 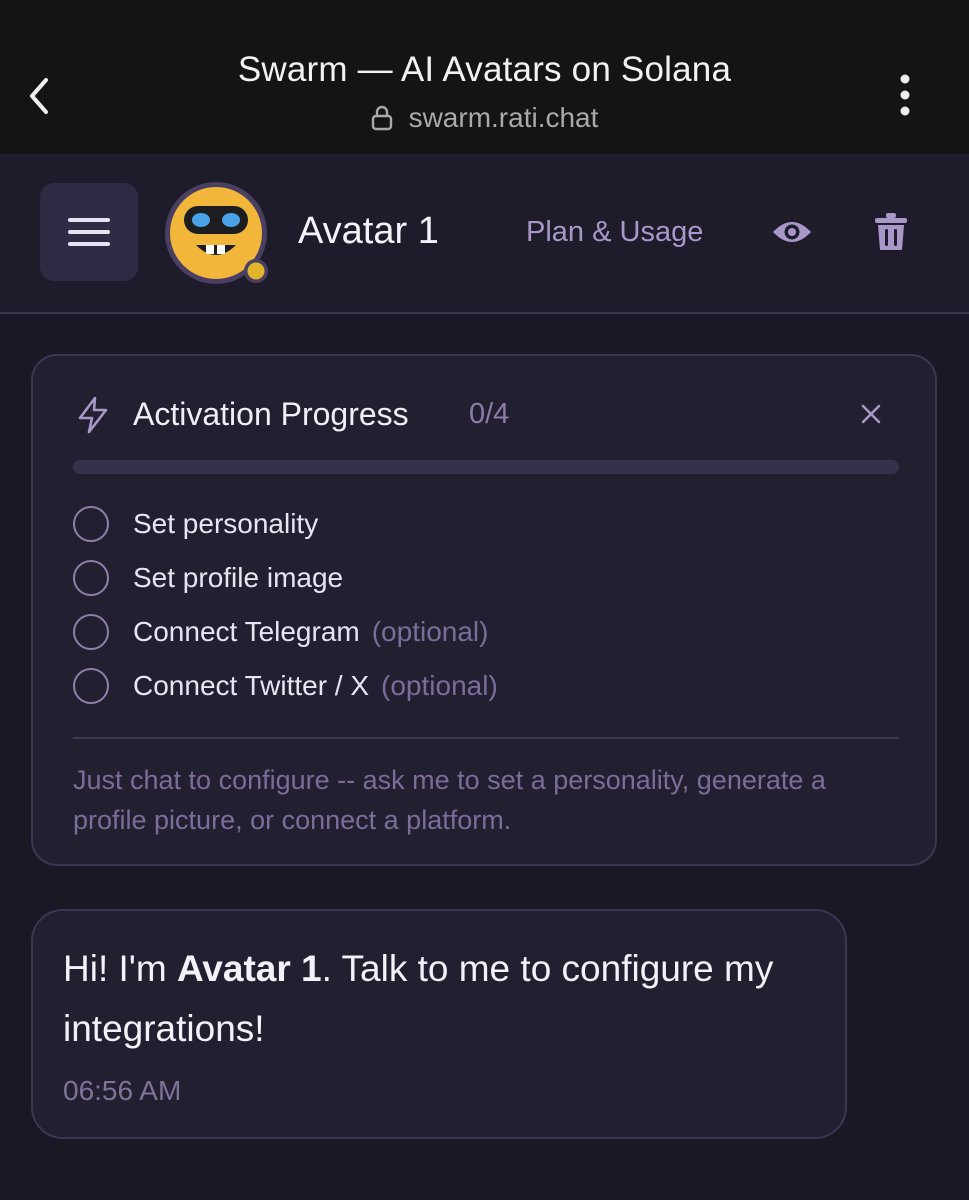 What do you see at coordinates (271, 414) in the screenshot?
I see `activation-title: Activation Progress` at bounding box center [271, 414].